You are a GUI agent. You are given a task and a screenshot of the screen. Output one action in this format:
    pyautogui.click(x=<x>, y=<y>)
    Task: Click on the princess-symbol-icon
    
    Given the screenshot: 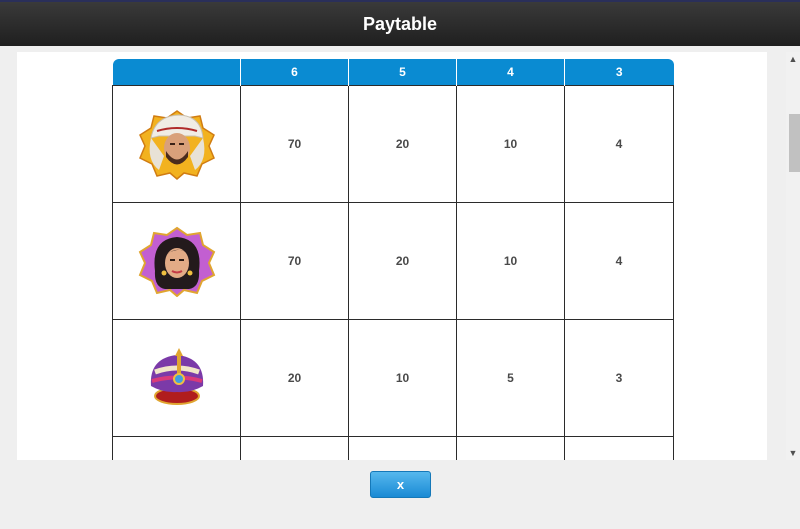 What is the action you would take?
    pyautogui.click(x=176, y=261)
    